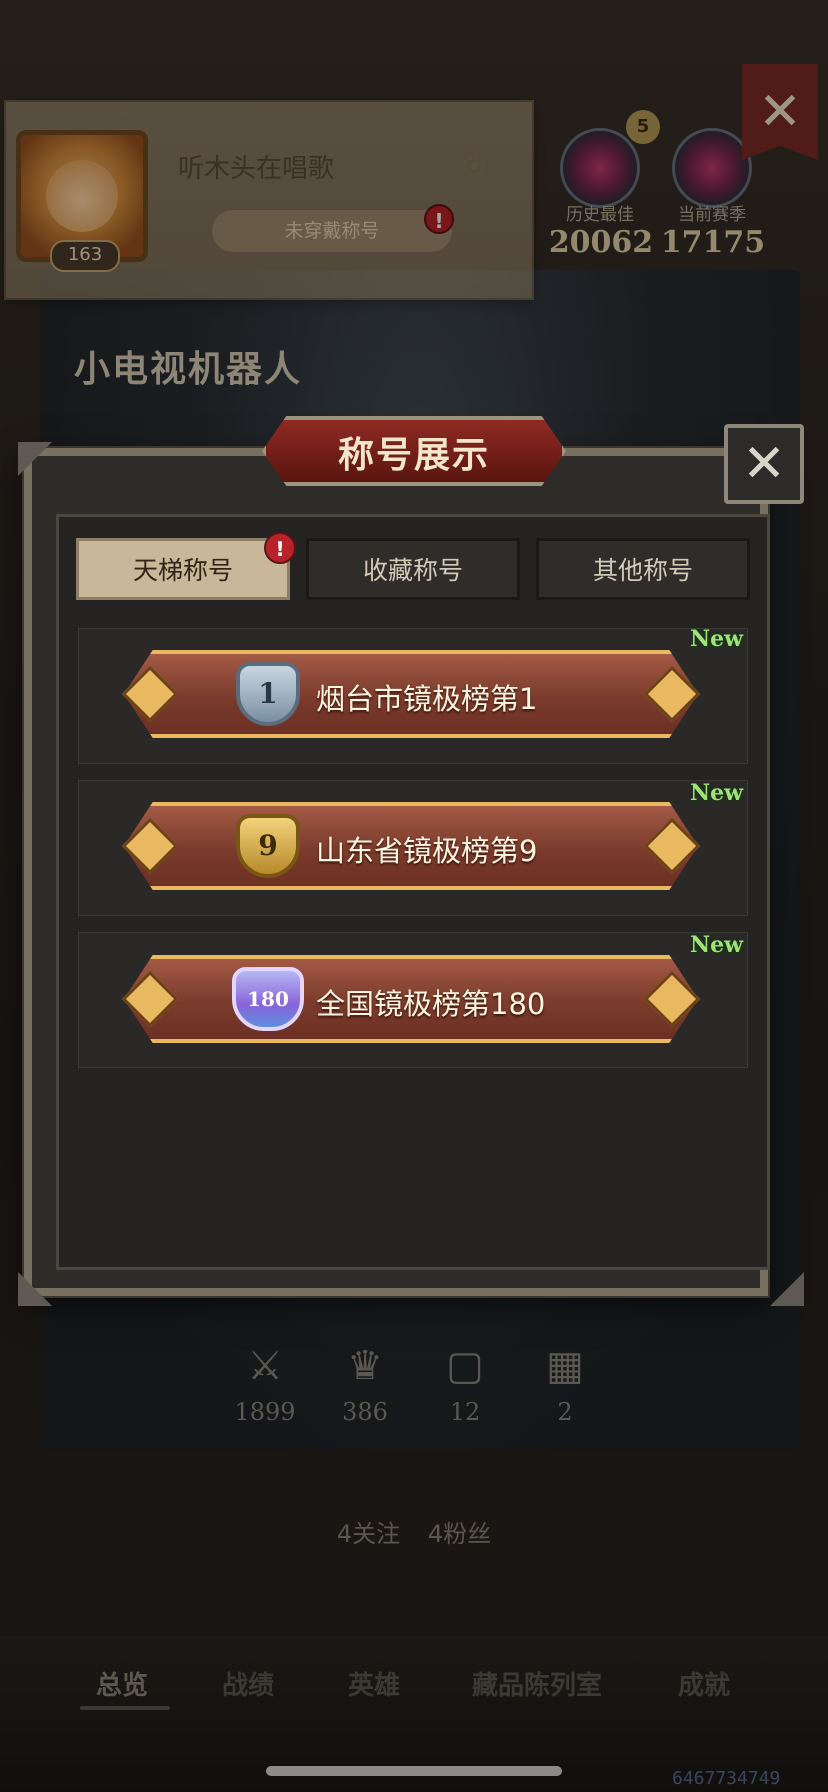 This screenshot has height=1792, width=828. What do you see at coordinates (413, 455) in the screenshot?
I see `modal-title: 称号展示` at bounding box center [413, 455].